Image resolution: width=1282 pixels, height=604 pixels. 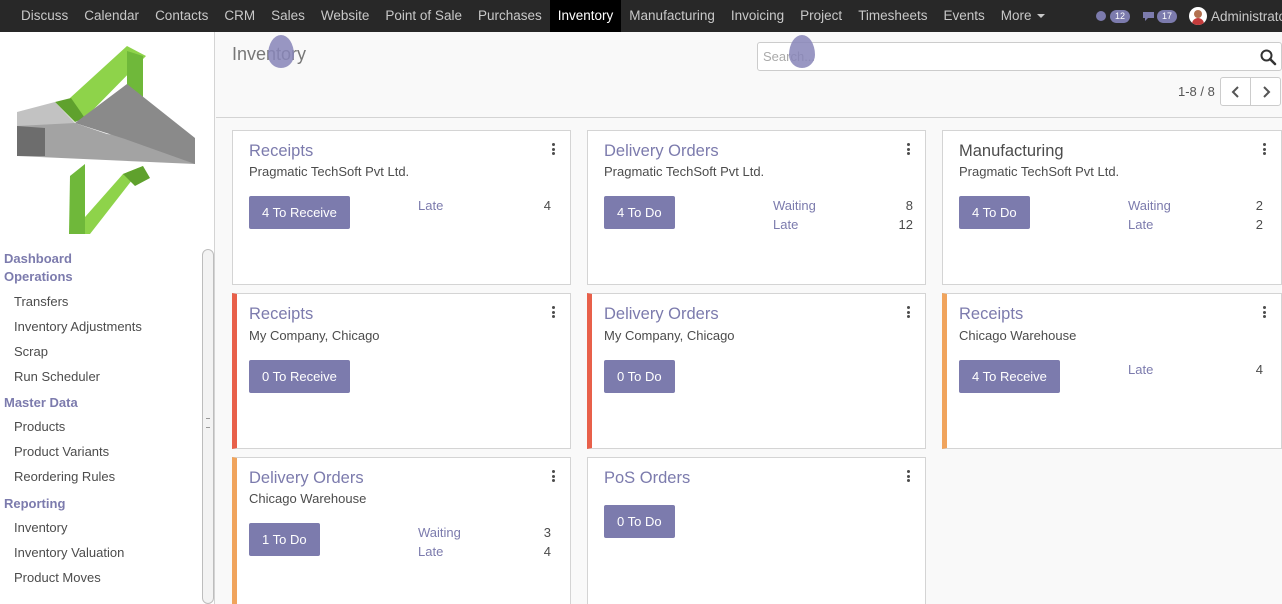 What do you see at coordinates (1198, 16) in the screenshot?
I see `avatar` at bounding box center [1198, 16].